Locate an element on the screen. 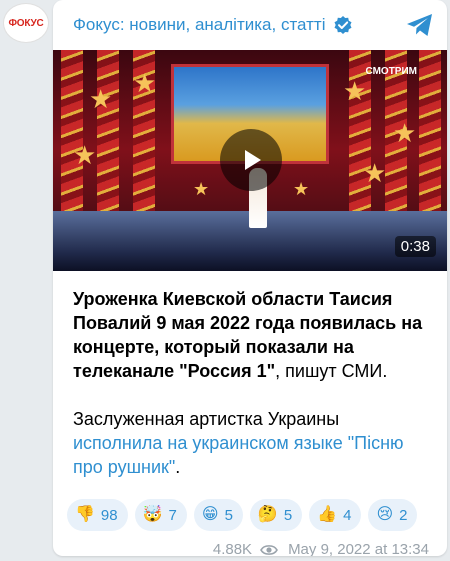  card-header: Фокус: новини, аналітика, статті is located at coordinates (250, 25).